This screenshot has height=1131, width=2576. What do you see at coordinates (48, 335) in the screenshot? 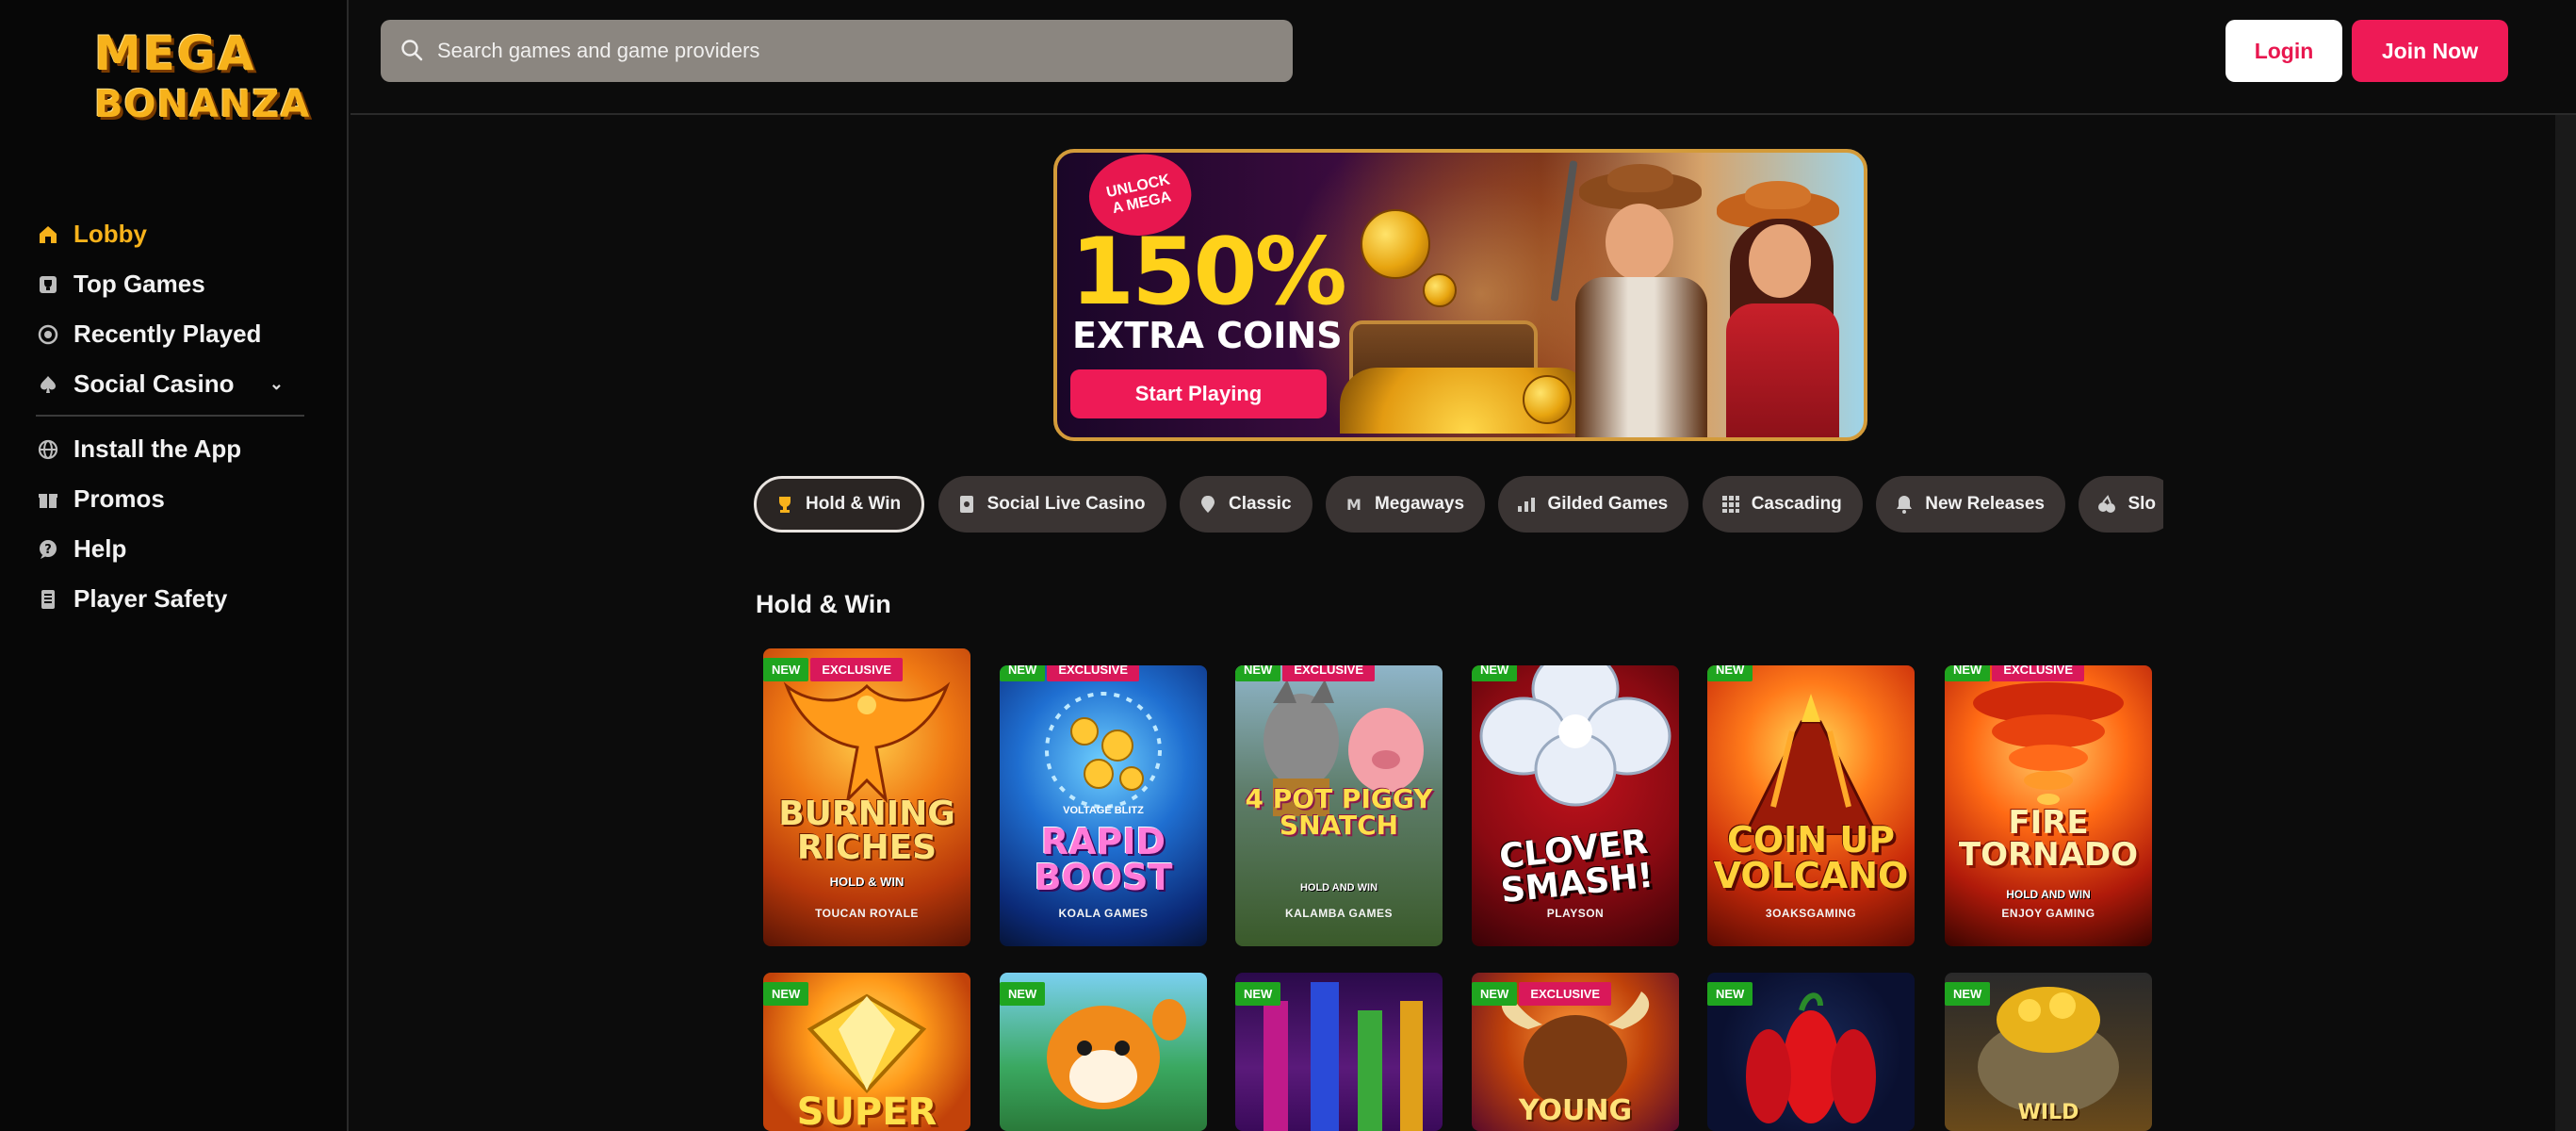
I see `history-icon` at bounding box center [48, 335].